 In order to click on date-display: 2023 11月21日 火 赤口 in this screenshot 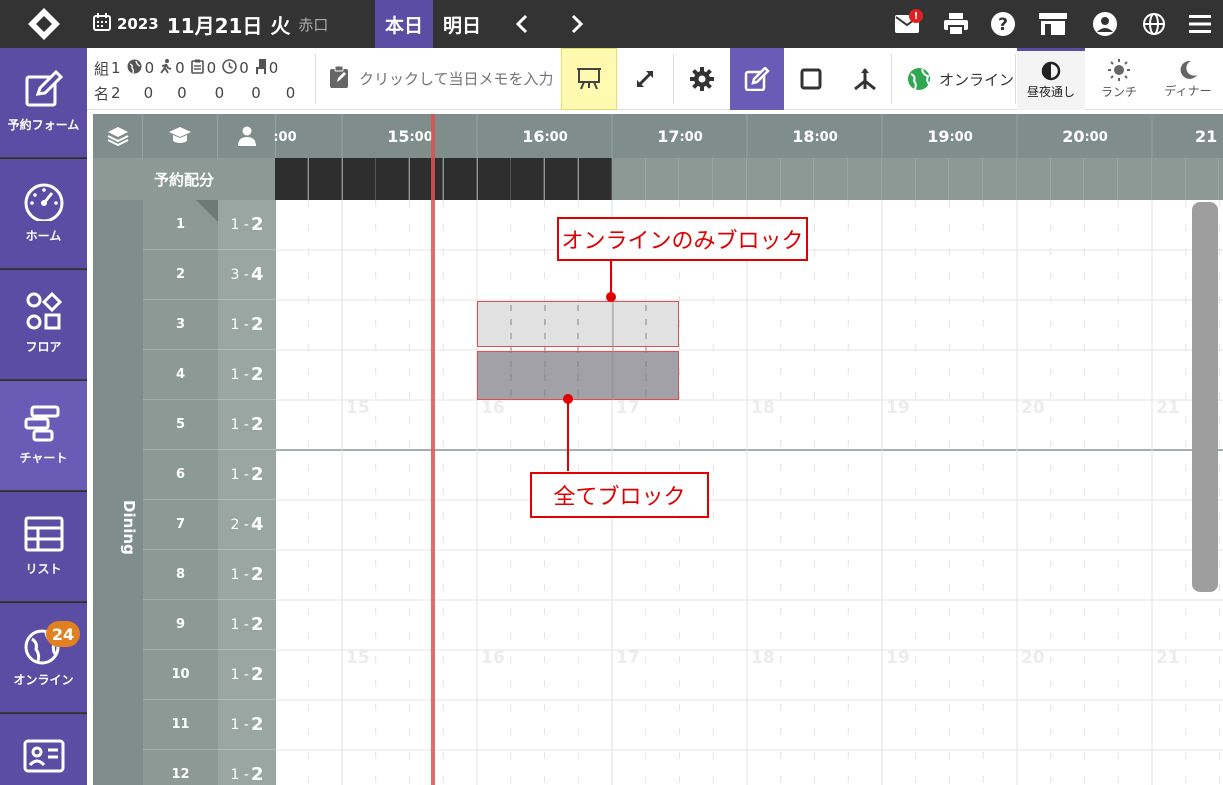, I will do `click(210, 24)`.